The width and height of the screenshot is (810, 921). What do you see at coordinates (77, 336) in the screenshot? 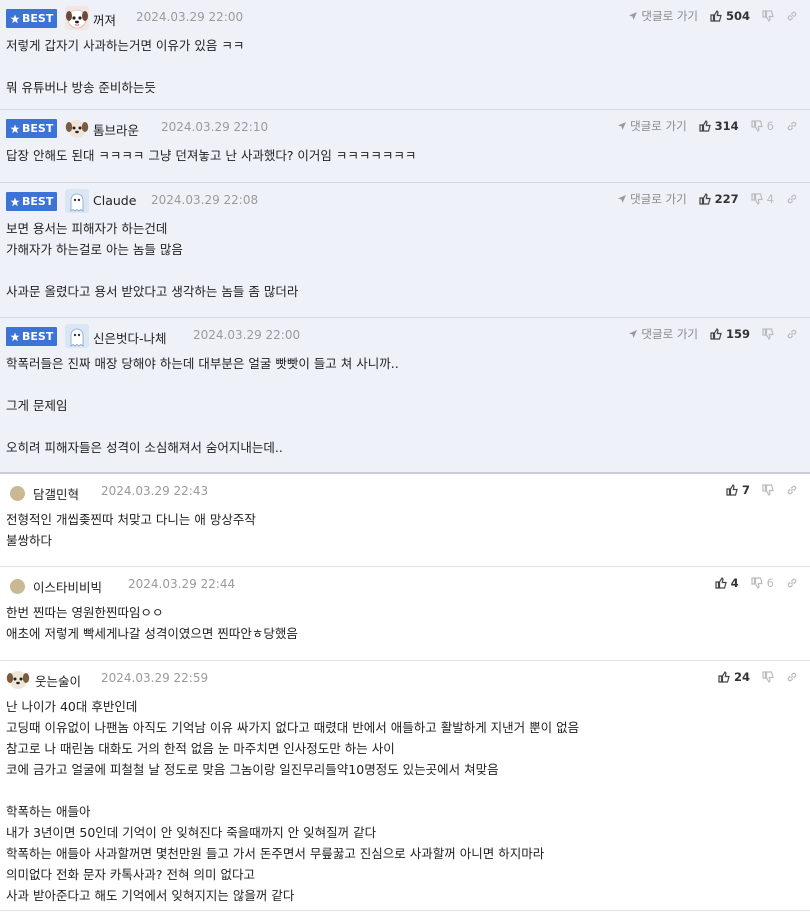
I see `avatar-ghost-icon` at bounding box center [77, 336].